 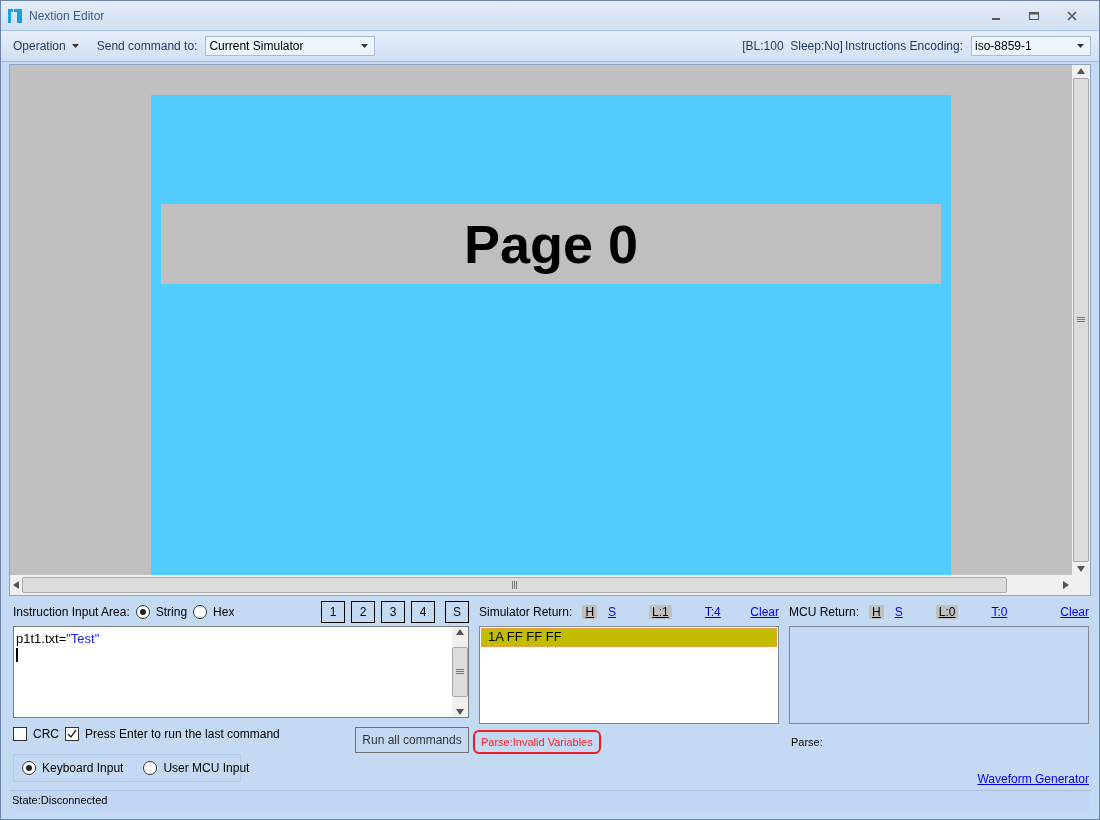 What do you see at coordinates (17, 655) in the screenshot?
I see `text-caret` at bounding box center [17, 655].